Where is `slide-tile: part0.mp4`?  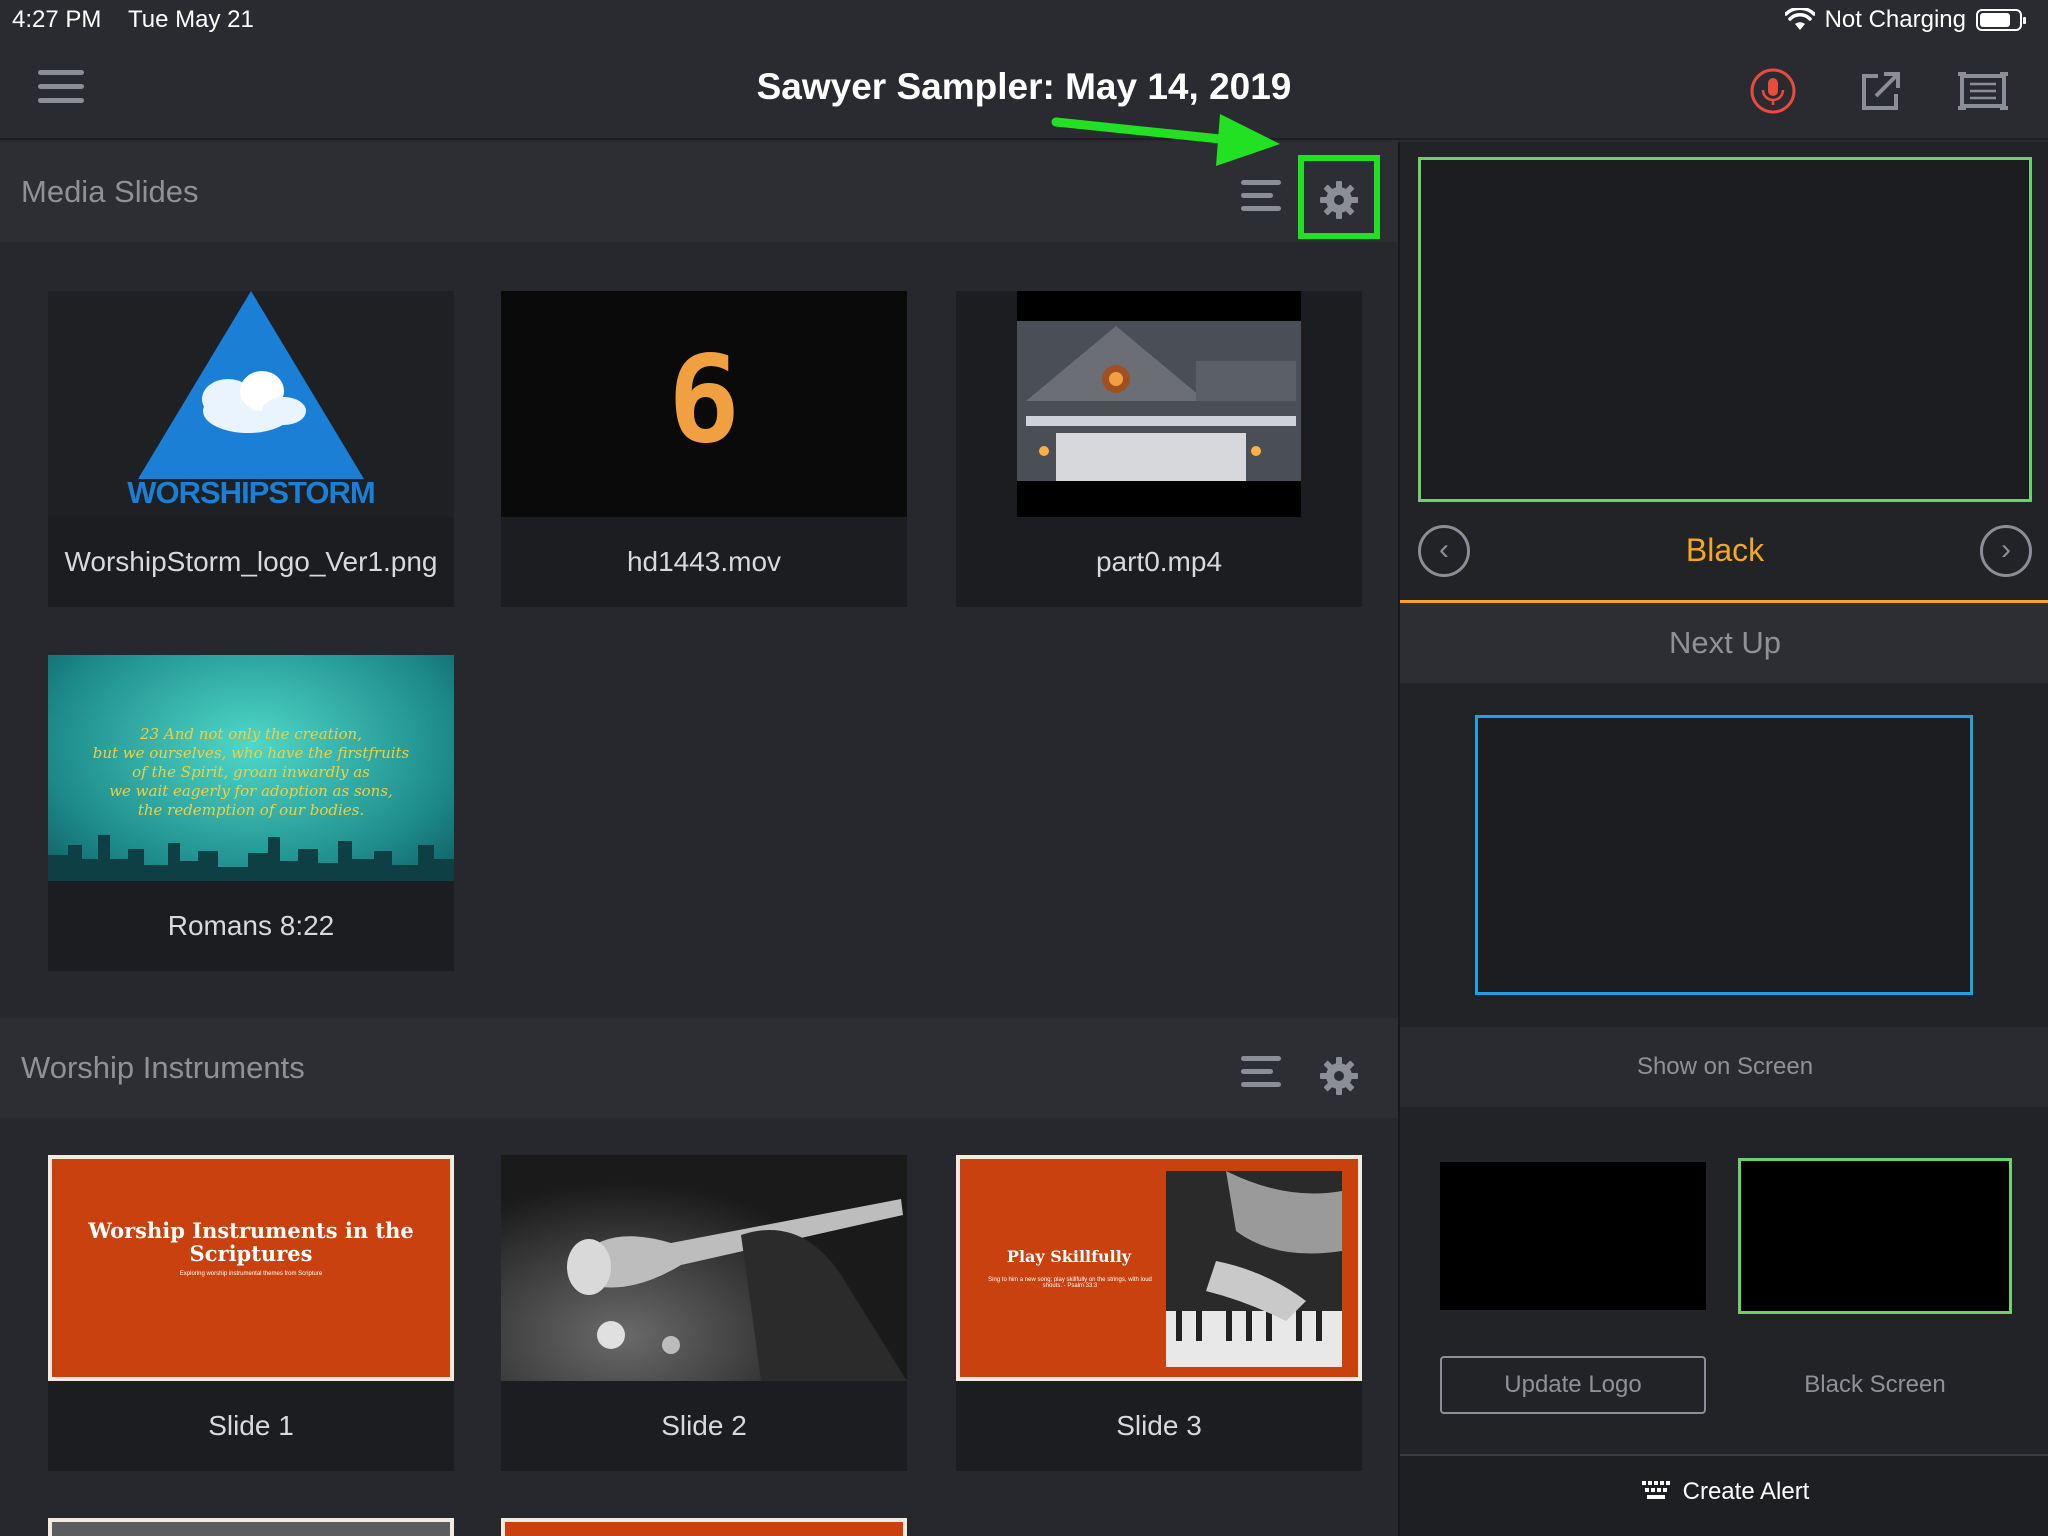 slide-tile: part0.mp4 is located at coordinates (1159, 449).